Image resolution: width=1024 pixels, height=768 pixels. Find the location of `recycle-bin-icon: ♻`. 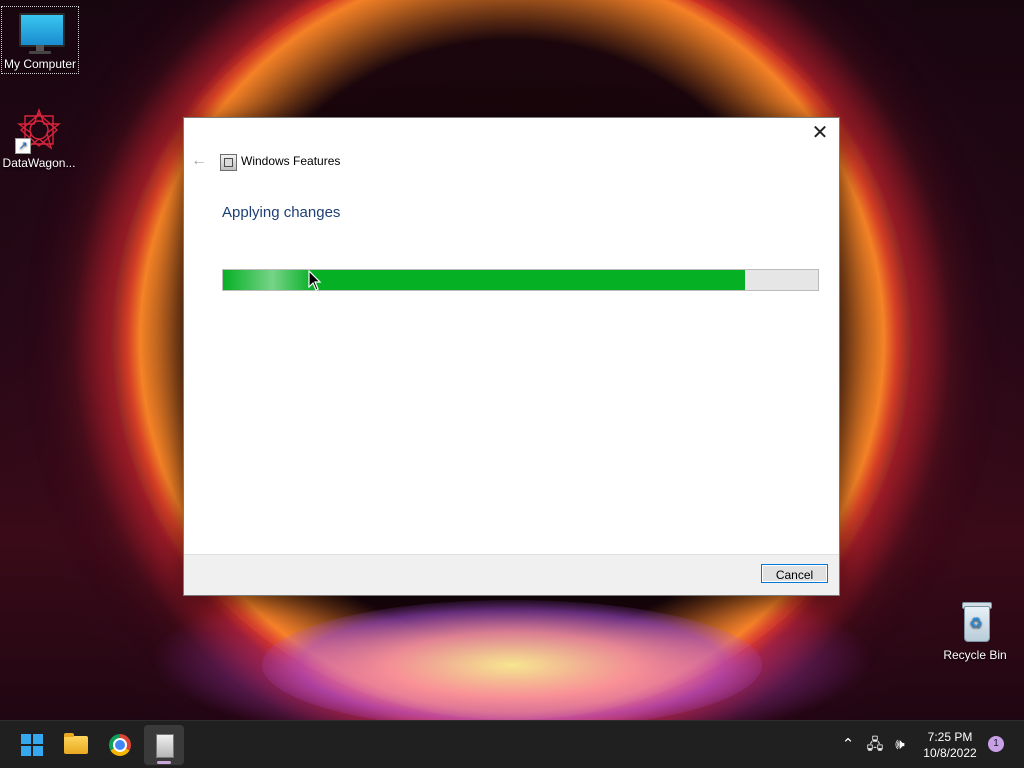

recycle-bin-icon: ♻ is located at coordinates (975, 622).